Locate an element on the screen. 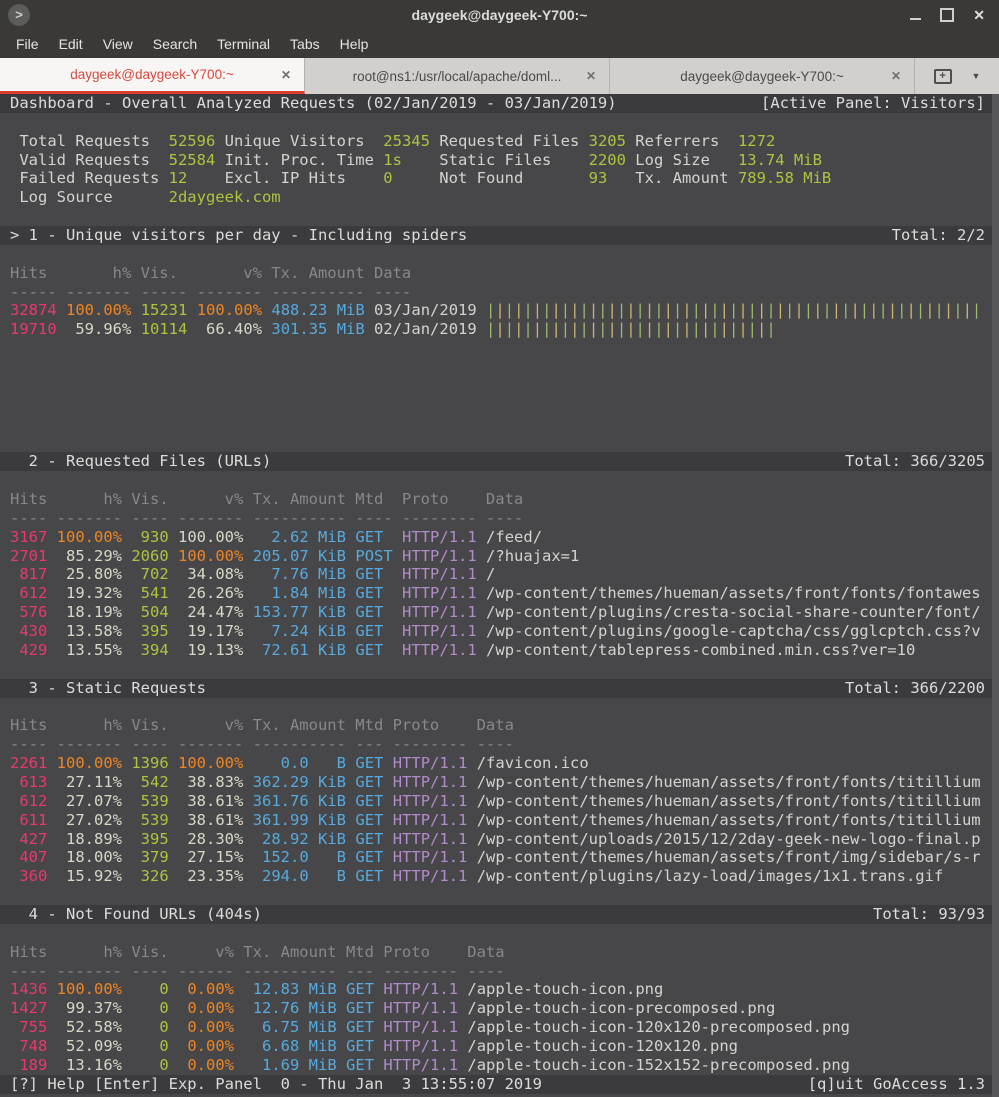  menu-item-view: View is located at coordinates (118, 44).